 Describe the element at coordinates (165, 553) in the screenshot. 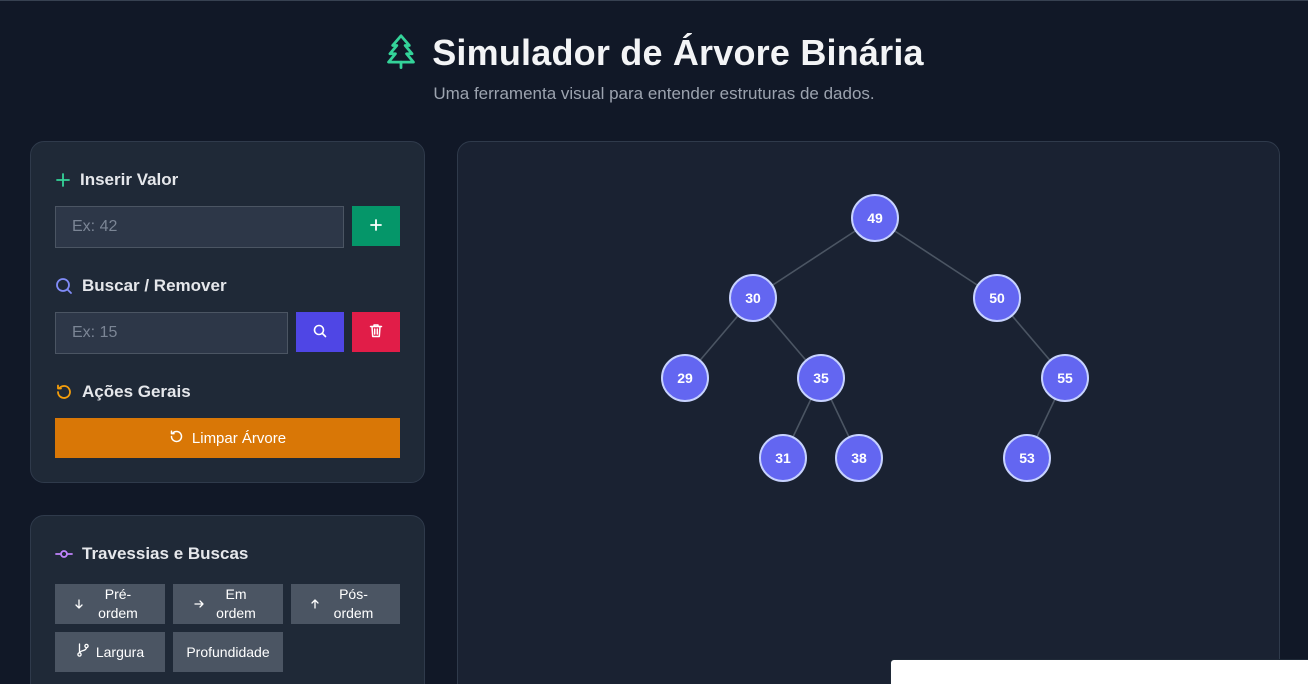

I see `traversal-title: Travessias e Buscas` at that location.